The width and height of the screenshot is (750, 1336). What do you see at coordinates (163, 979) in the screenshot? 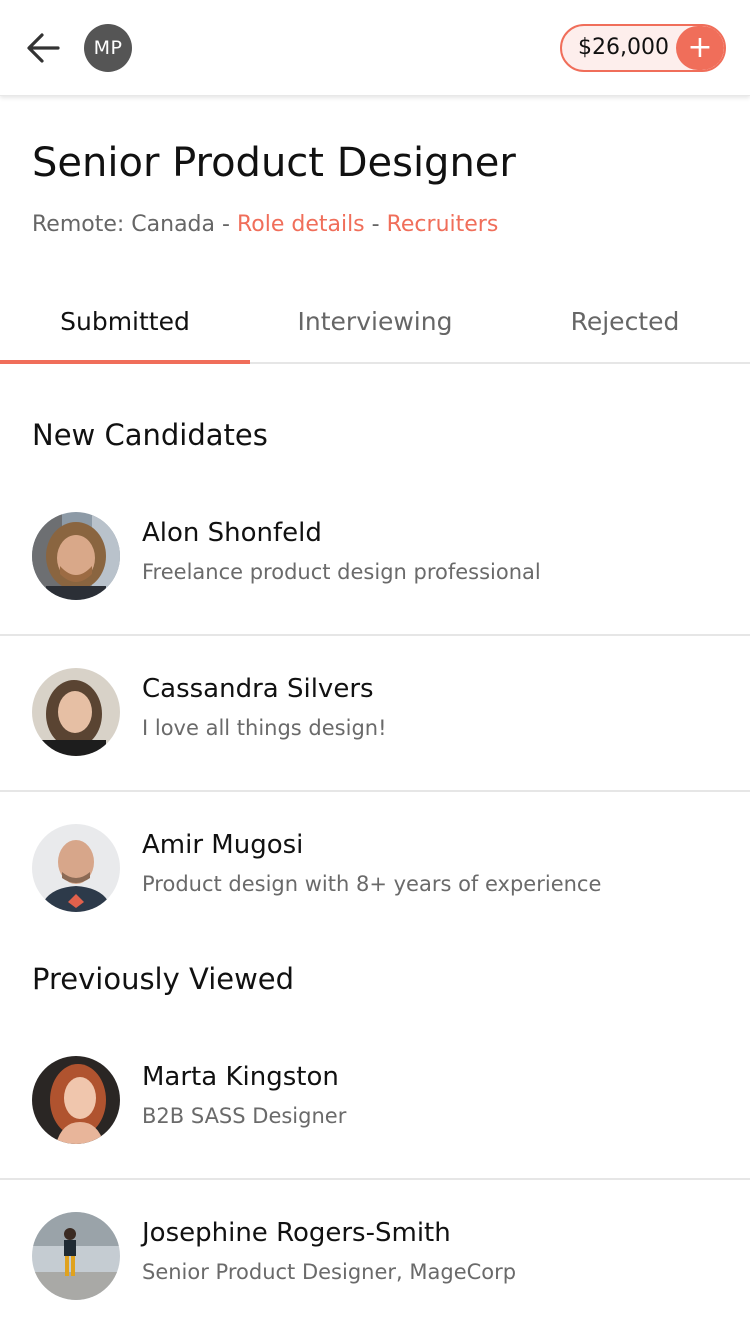
I see `section-title-previously-viewed: Previously Viewed` at bounding box center [163, 979].